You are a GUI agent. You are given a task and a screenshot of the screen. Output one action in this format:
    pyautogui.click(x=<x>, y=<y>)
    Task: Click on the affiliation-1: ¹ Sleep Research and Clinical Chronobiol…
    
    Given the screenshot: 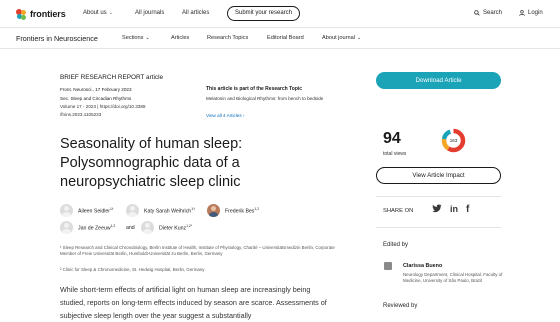 What is the action you would take?
    pyautogui.click(x=197, y=250)
    